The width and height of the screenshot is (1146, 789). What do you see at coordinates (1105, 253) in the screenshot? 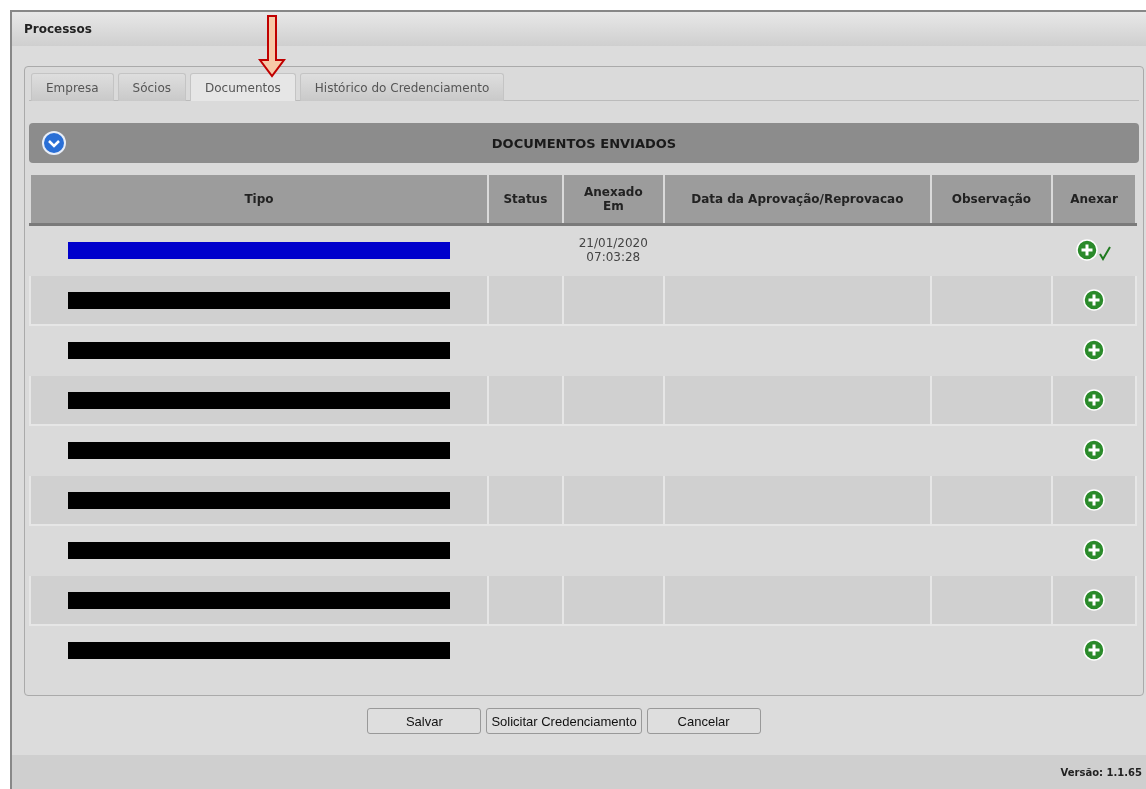
I see `check-icon` at bounding box center [1105, 253].